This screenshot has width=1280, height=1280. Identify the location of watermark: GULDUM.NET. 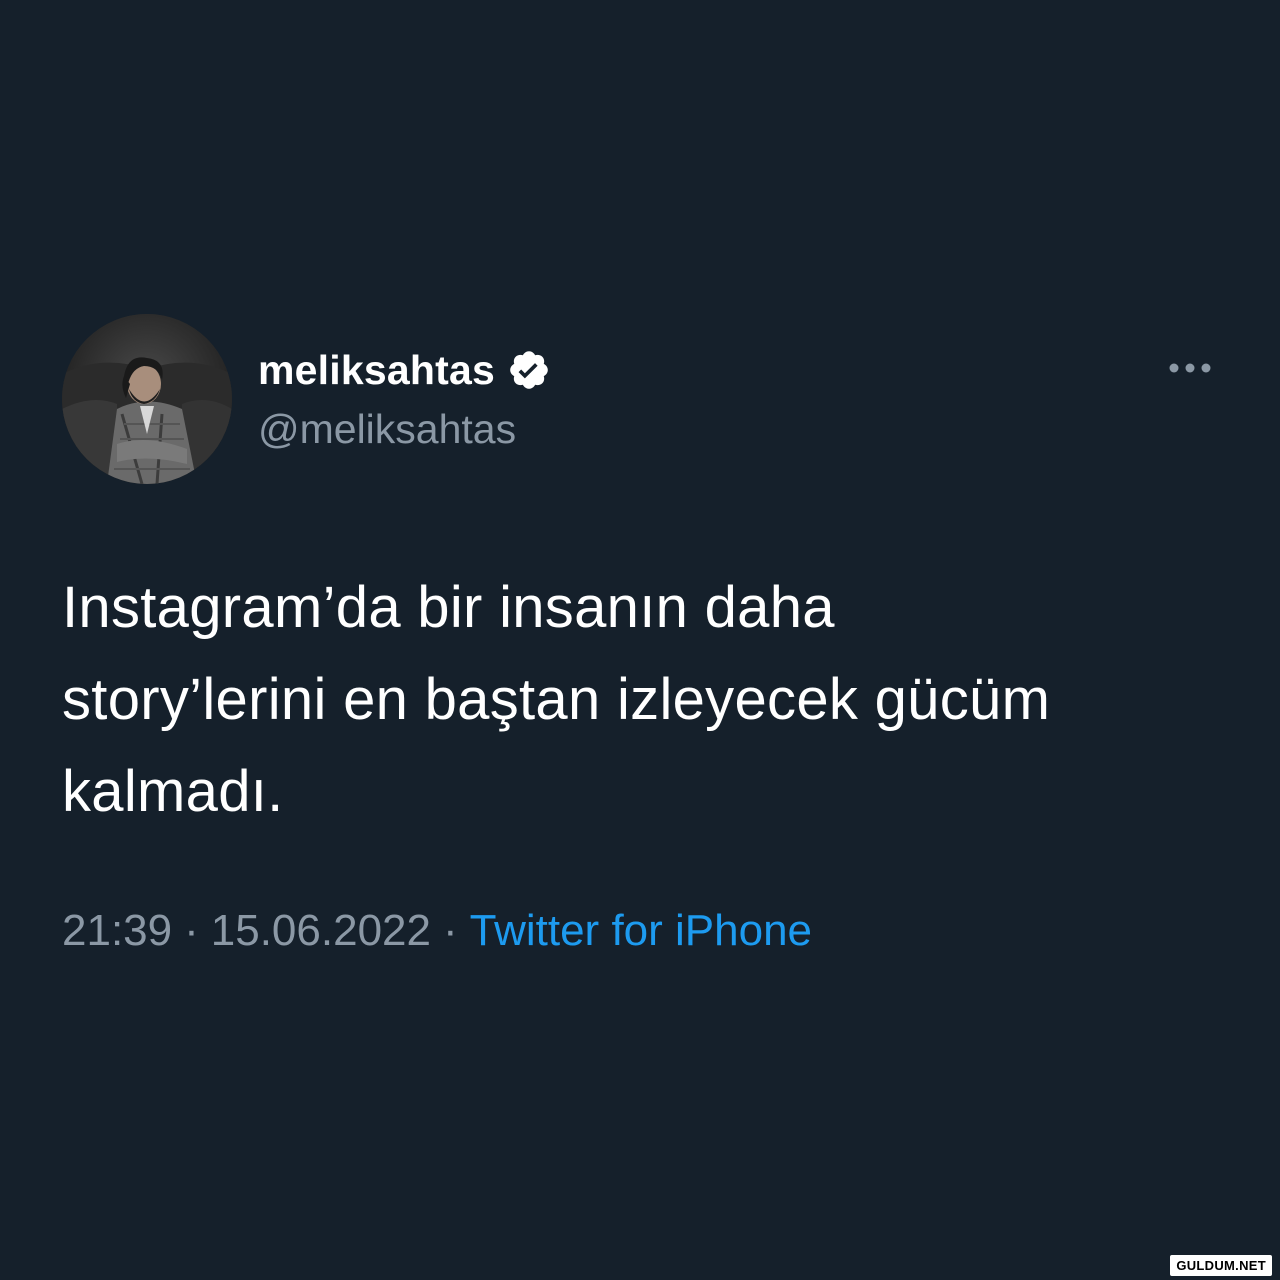
(1221, 1265).